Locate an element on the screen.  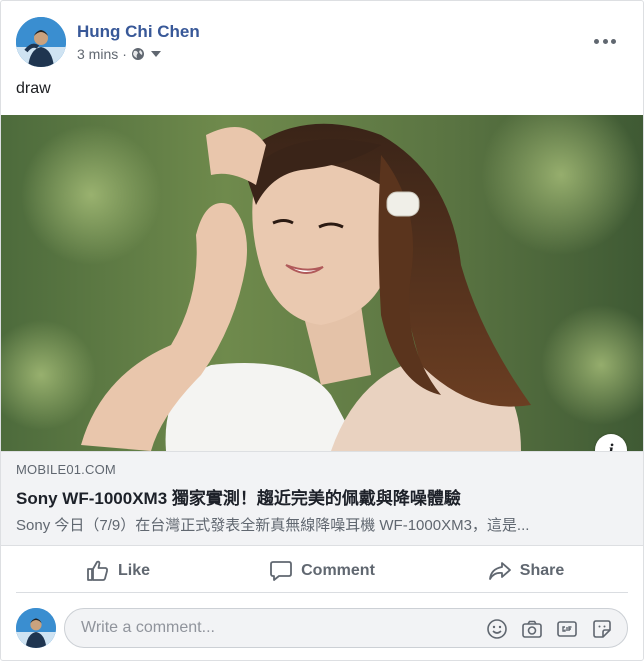
author-avatar is located at coordinates (41, 42).